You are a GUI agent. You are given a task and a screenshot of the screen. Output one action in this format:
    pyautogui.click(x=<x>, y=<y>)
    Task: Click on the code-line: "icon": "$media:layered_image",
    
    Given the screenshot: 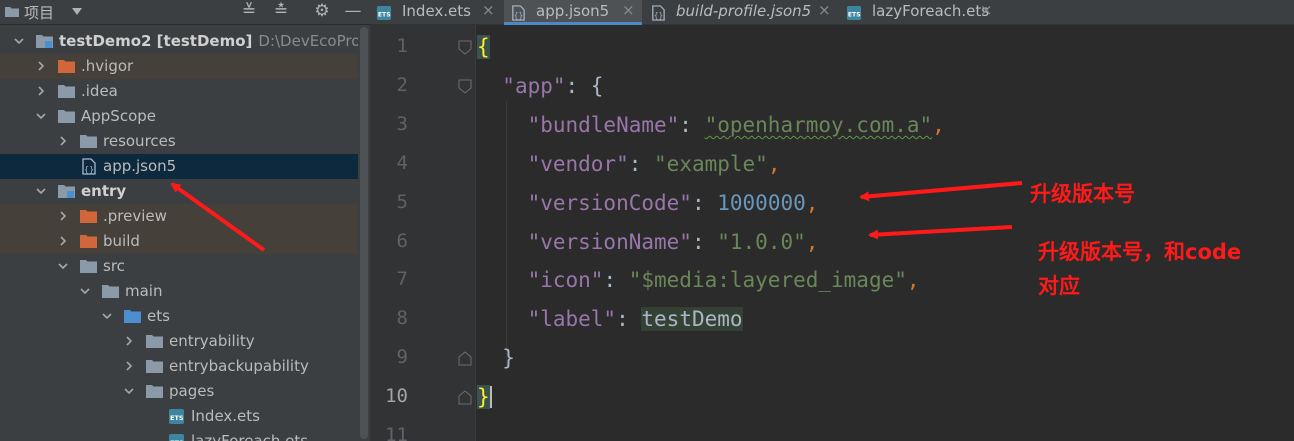 What is the action you would take?
    pyautogui.click(x=698, y=285)
    